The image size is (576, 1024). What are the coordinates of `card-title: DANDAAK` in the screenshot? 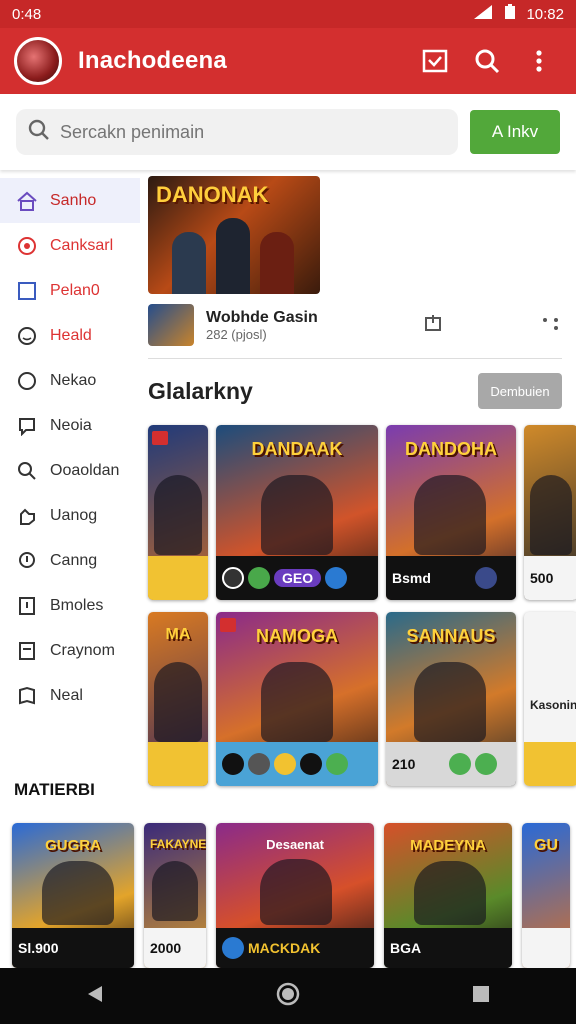 It's located at (297, 449).